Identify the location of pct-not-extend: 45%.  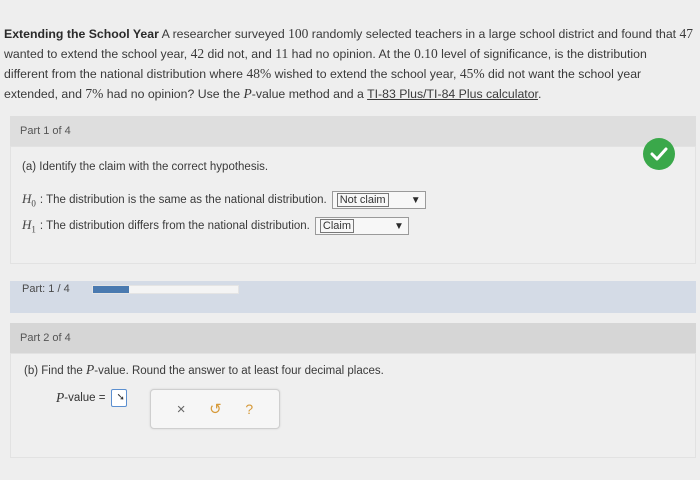
(472, 73).